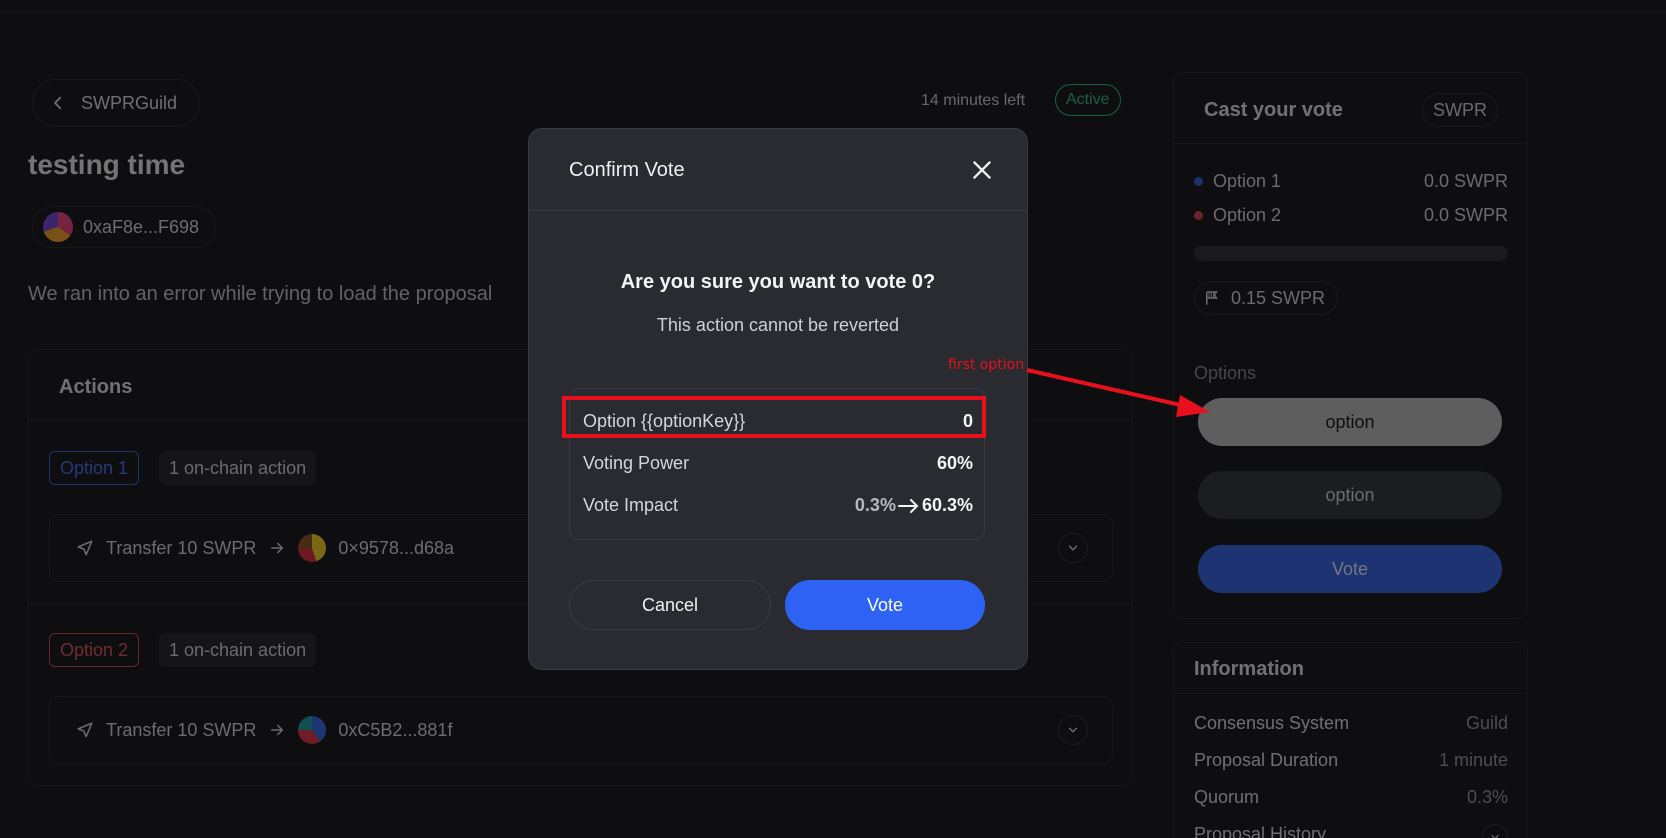 The image size is (1666, 838). Describe the element at coordinates (885, 605) in the screenshot. I see `confirm-vote-button: Vote` at that location.